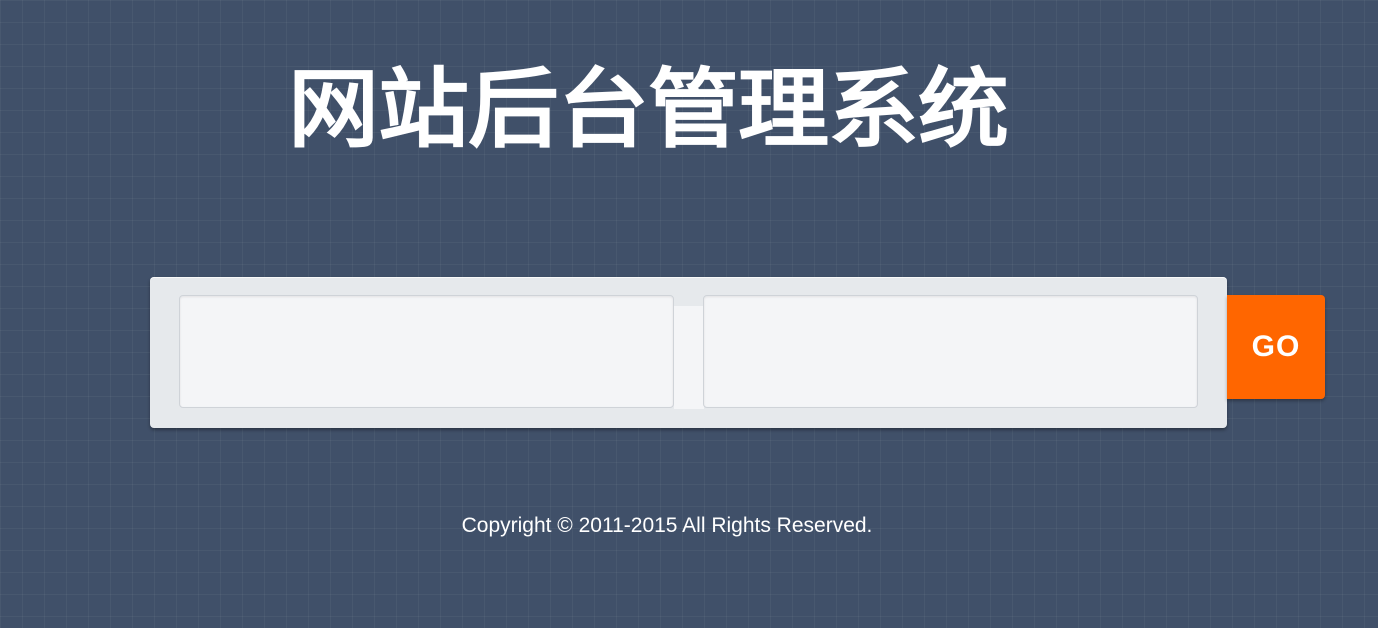  Describe the element at coordinates (950, 351) in the screenshot. I see `password-input` at that location.